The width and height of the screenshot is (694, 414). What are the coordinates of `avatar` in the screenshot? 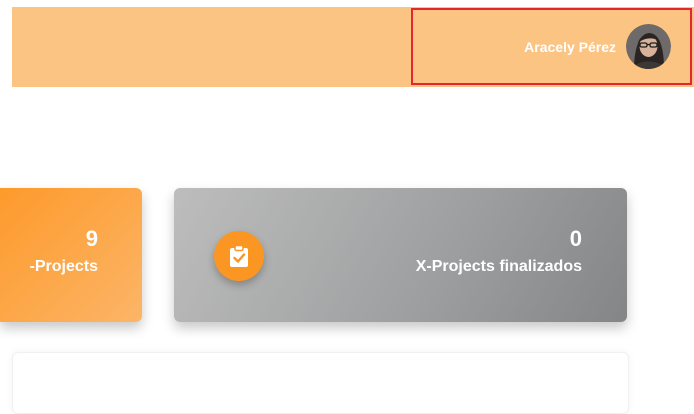 It's located at (648, 46).